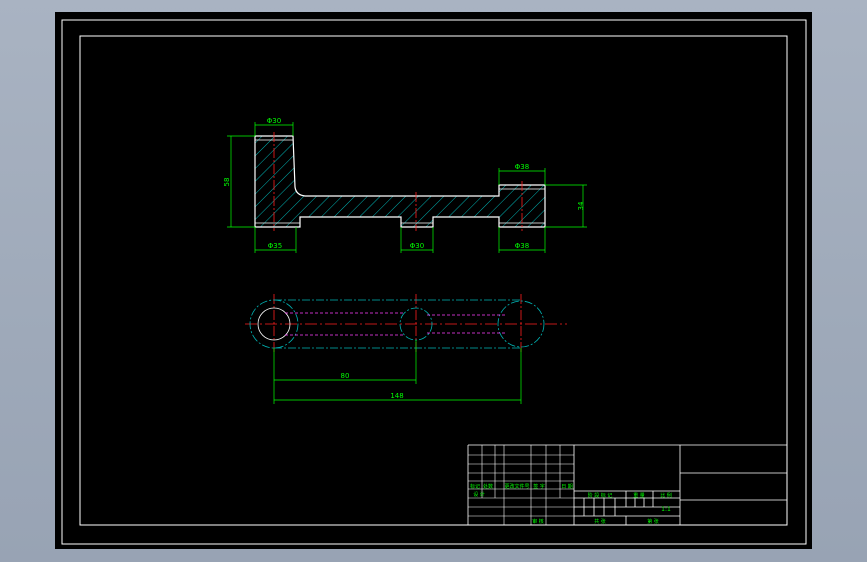 The image size is (867, 562). What do you see at coordinates (653, 521) in the screenshot?
I see `tb-sheet-no: 第 张` at bounding box center [653, 521].